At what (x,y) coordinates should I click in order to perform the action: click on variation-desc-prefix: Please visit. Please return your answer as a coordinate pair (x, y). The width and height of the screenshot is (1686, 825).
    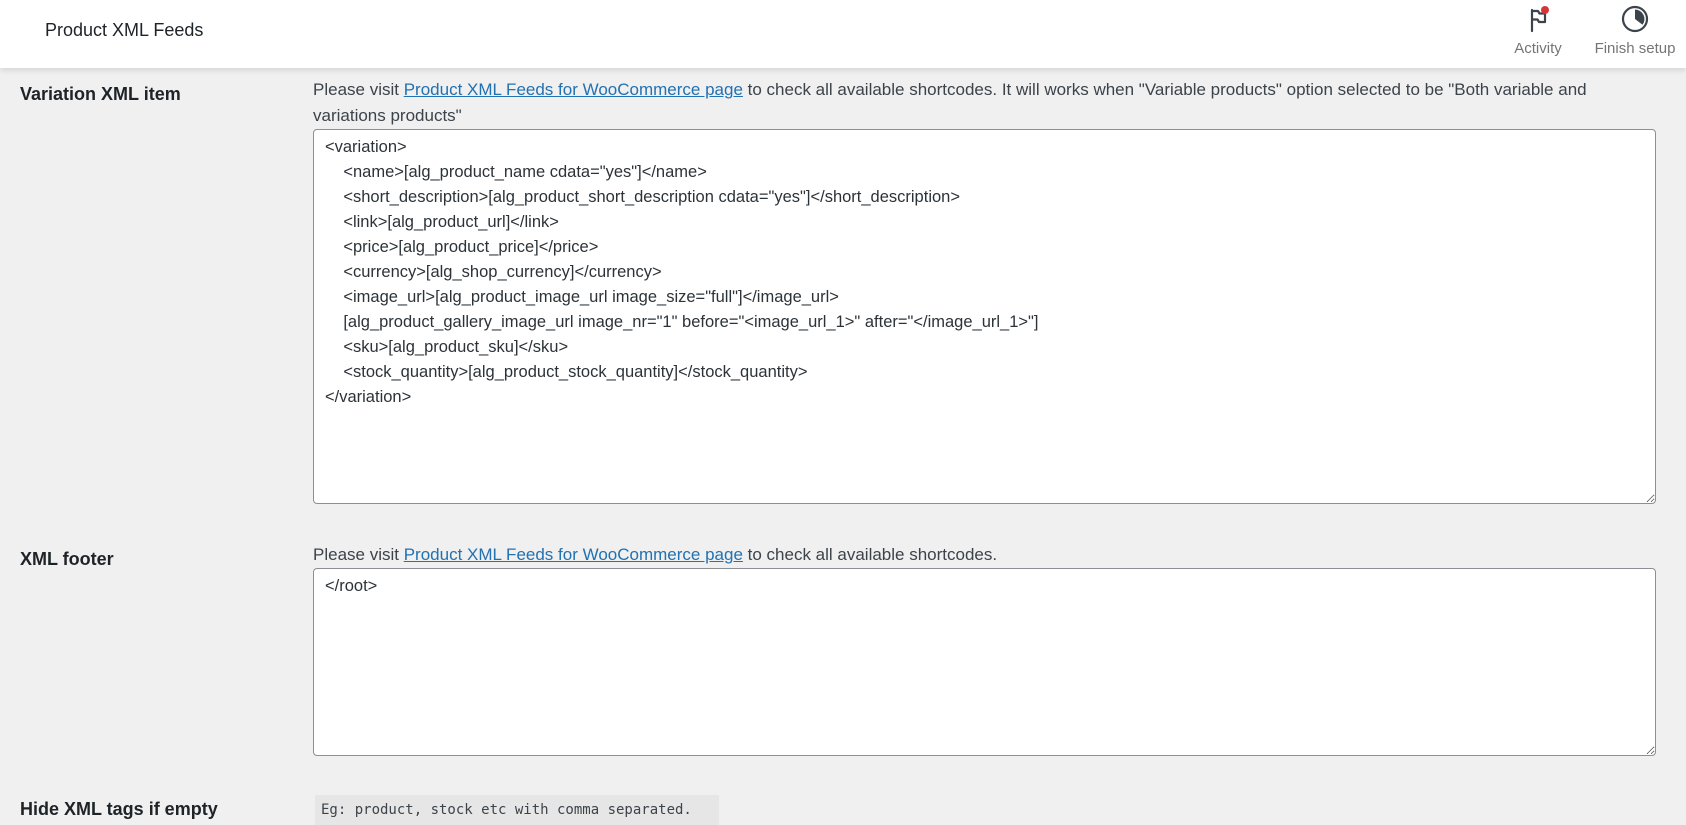
    Looking at the image, I should click on (358, 89).